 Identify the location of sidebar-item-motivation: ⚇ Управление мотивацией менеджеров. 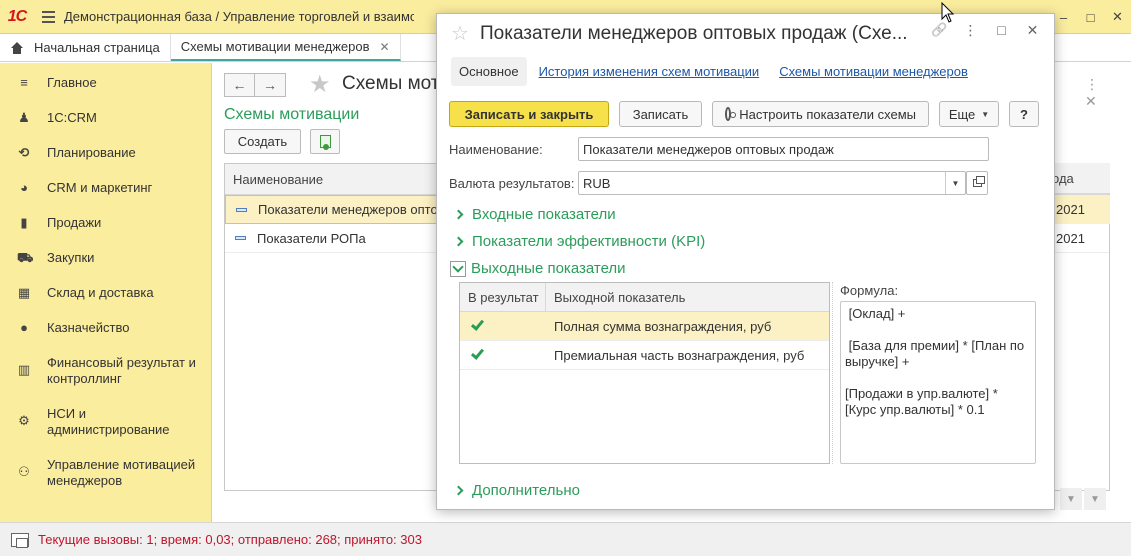
(102, 473).